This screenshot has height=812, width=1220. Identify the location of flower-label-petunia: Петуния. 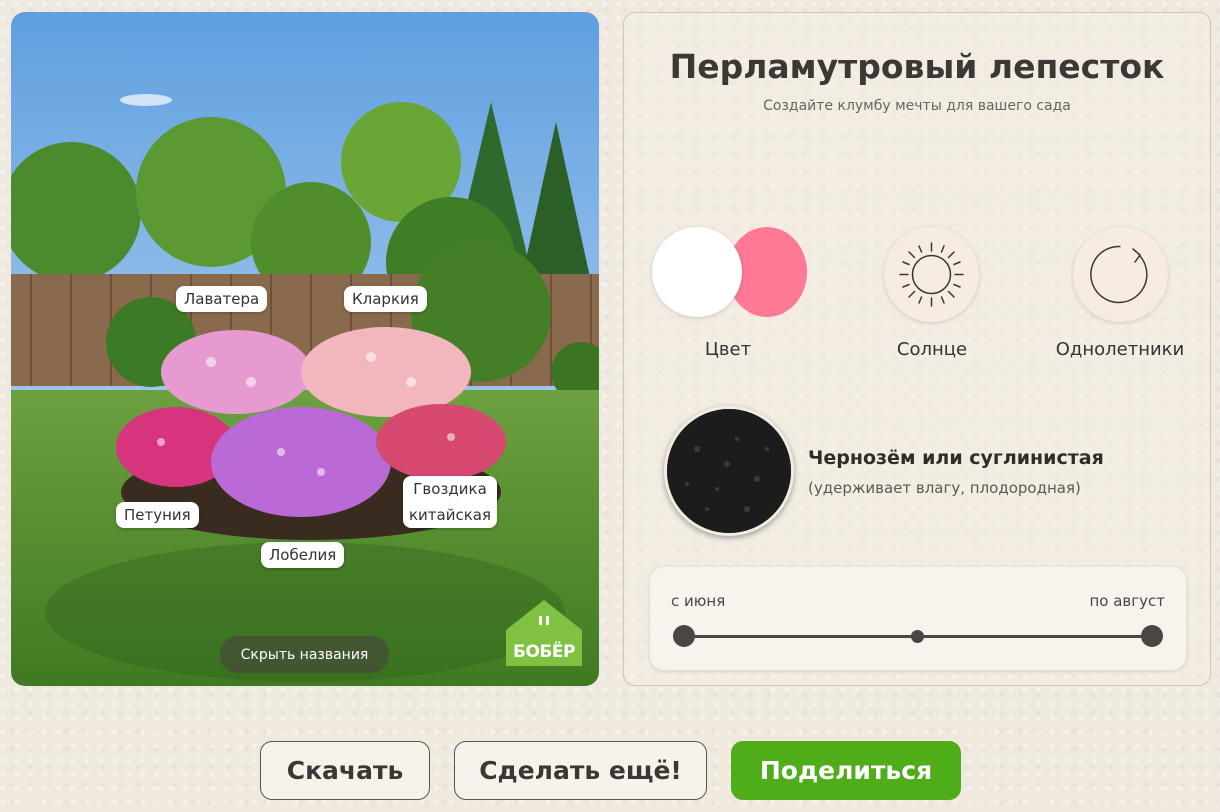
(157, 515).